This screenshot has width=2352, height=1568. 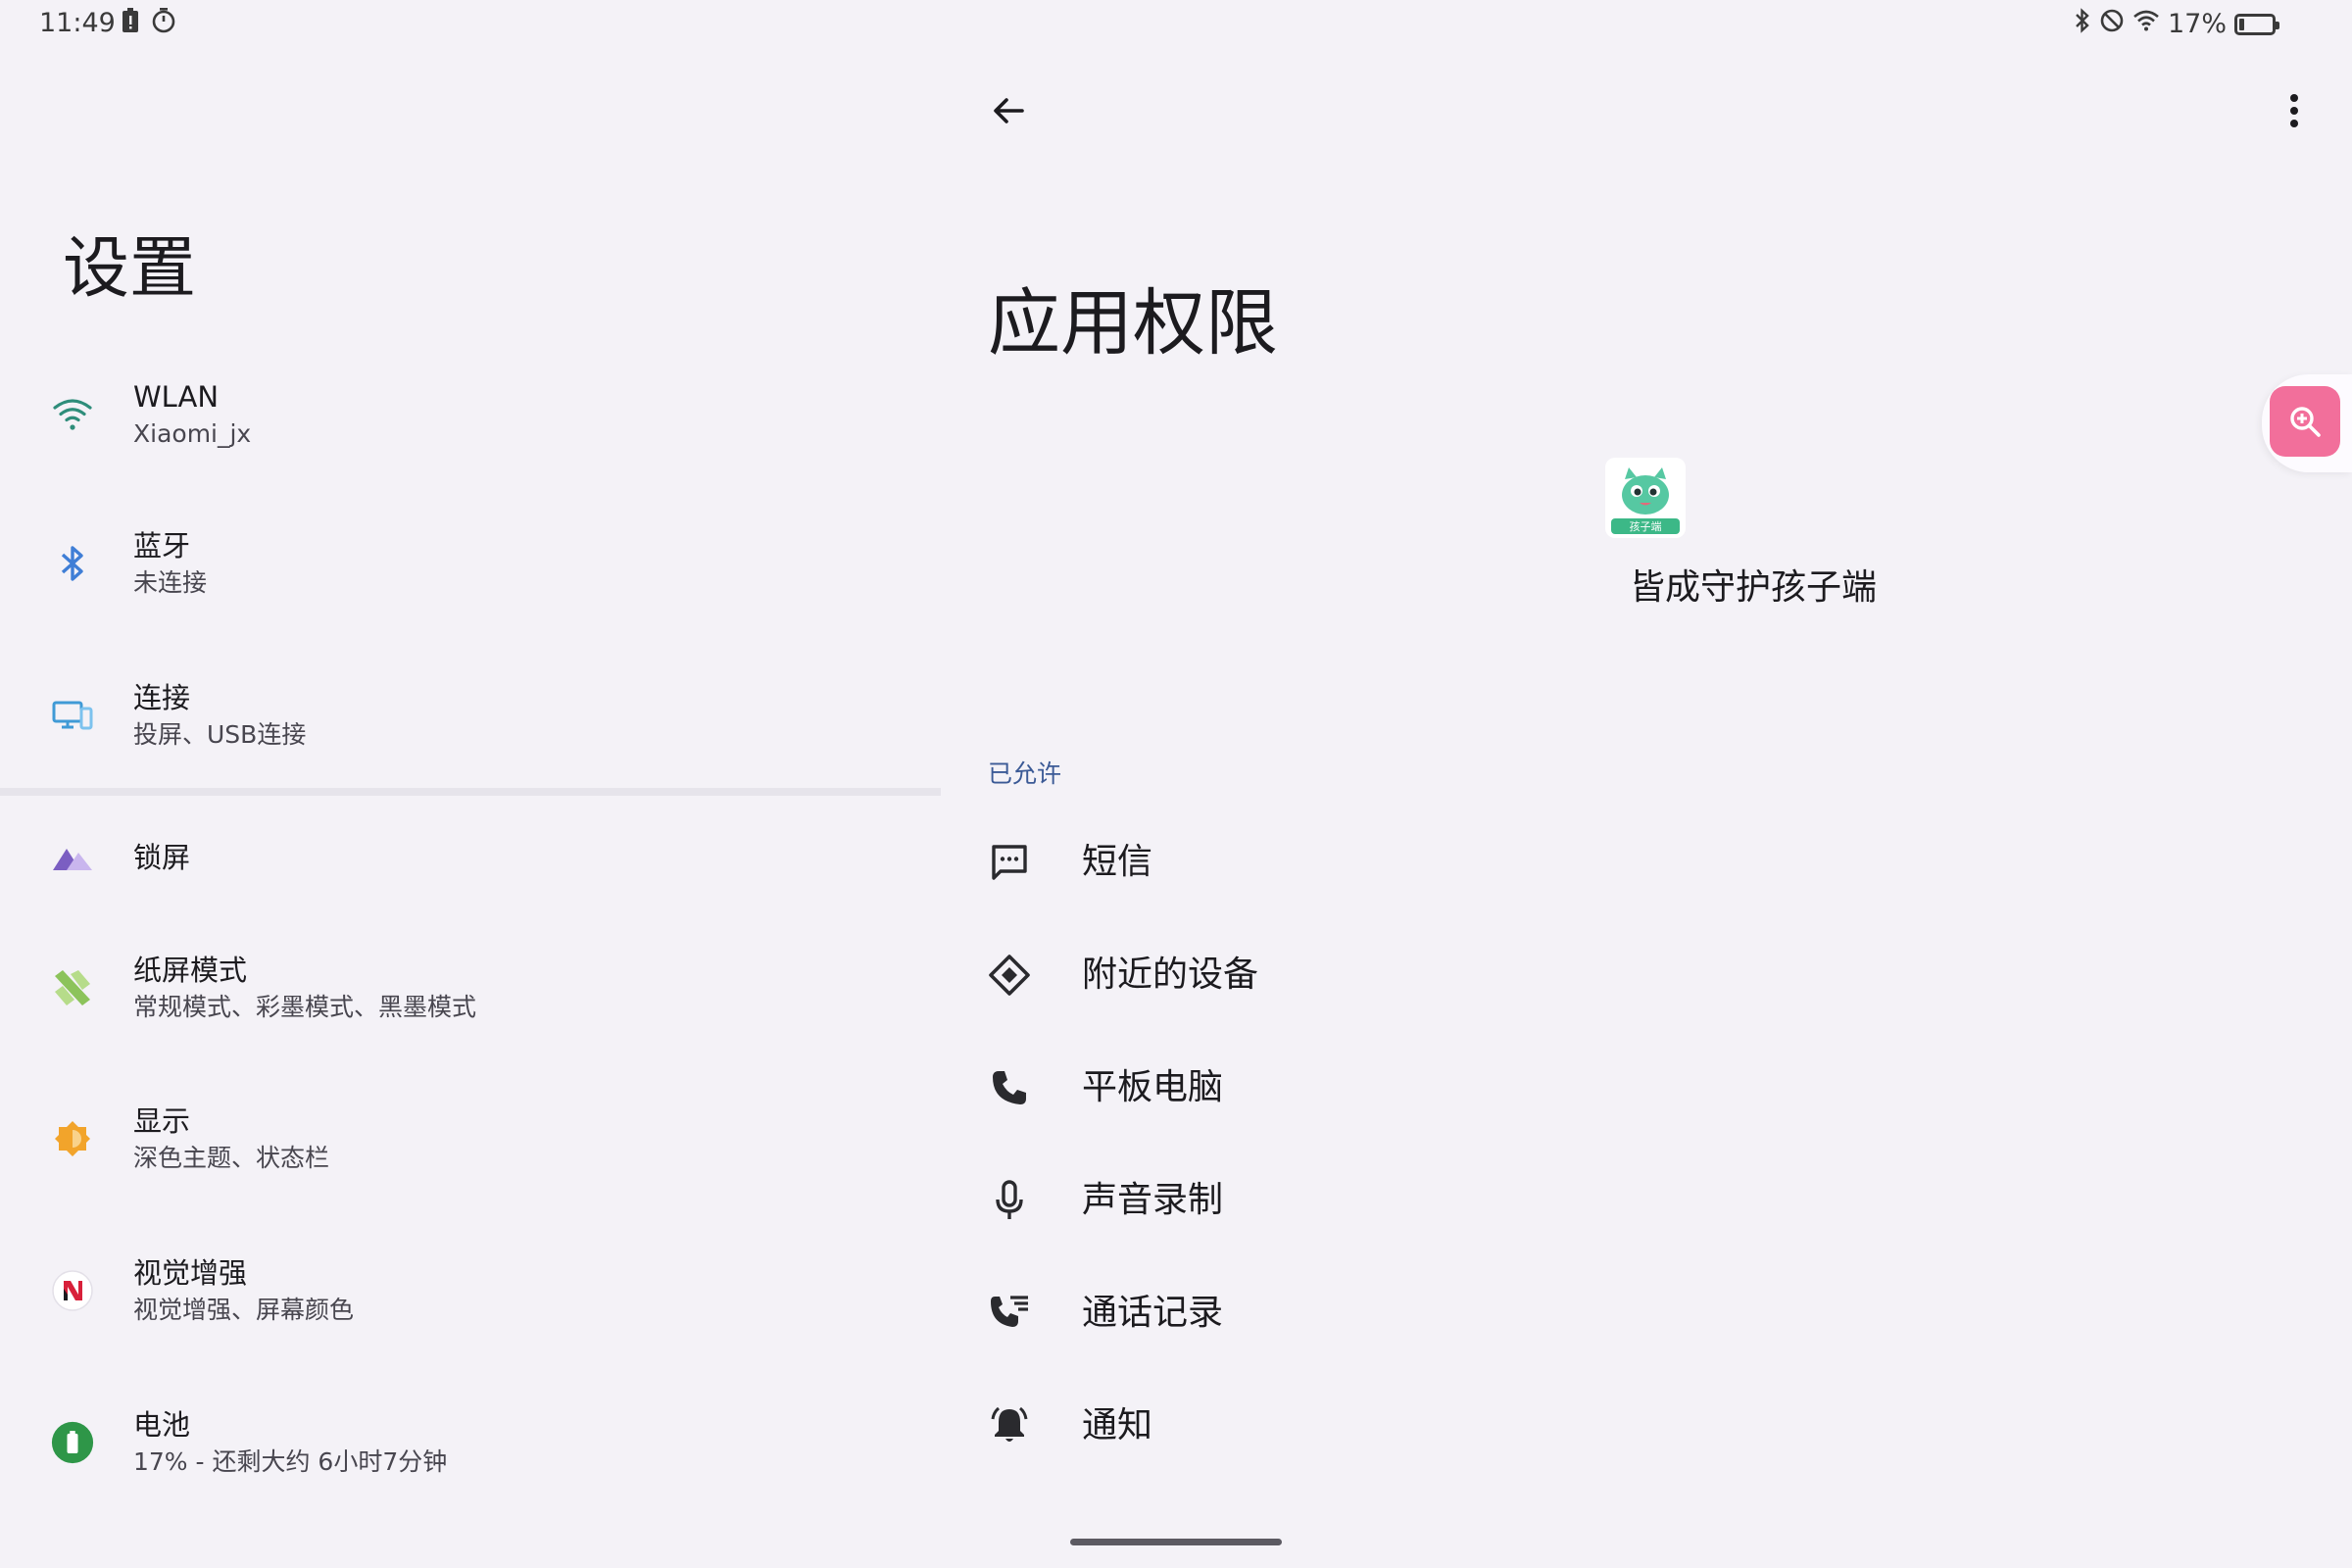 I want to click on navigation-handle, so click(x=1176, y=1542).